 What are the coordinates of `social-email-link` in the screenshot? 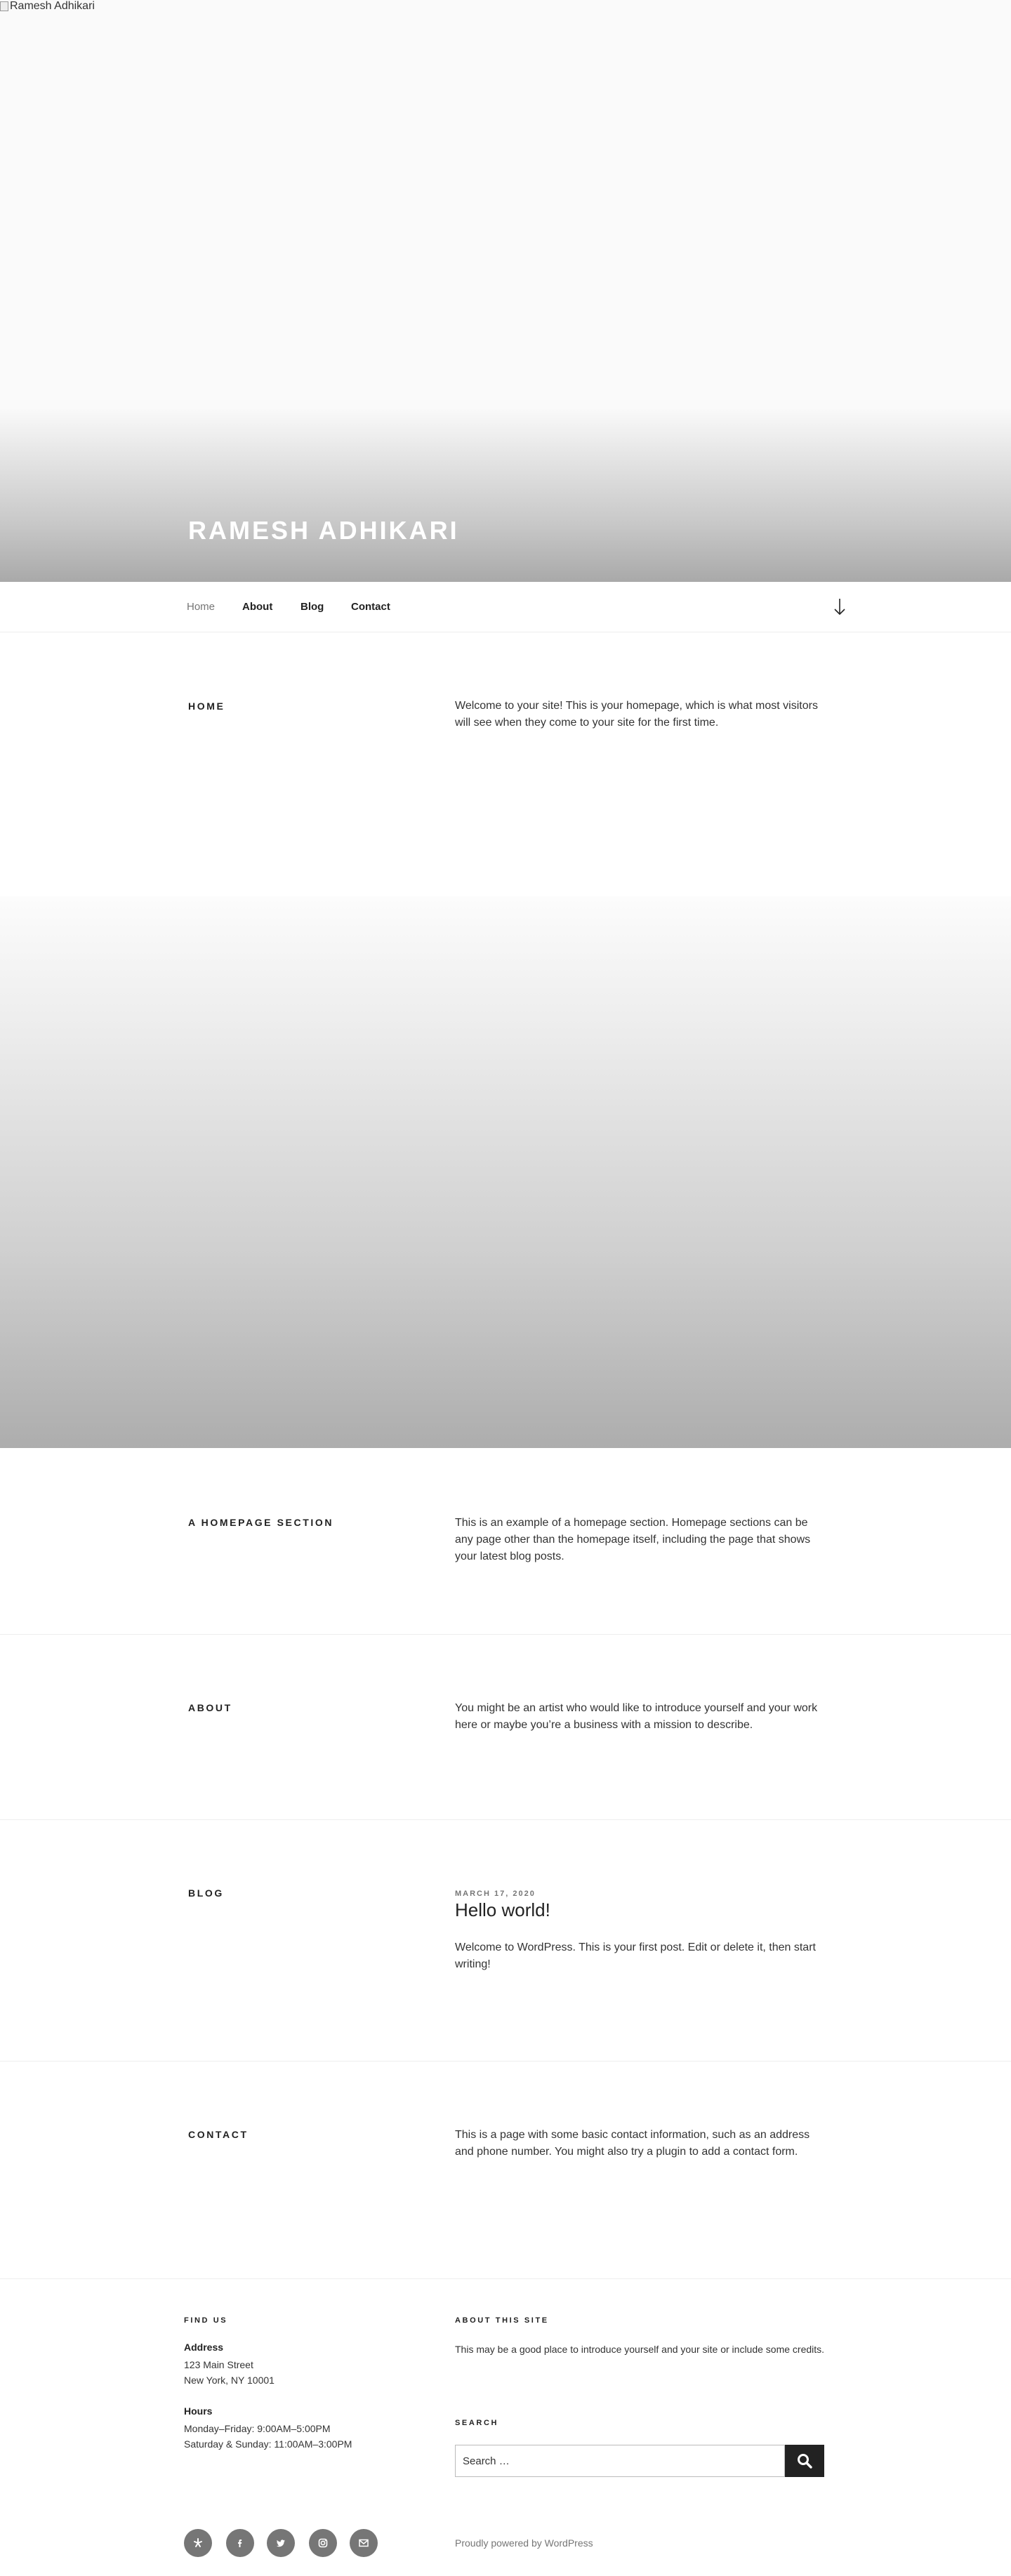 It's located at (364, 2543).